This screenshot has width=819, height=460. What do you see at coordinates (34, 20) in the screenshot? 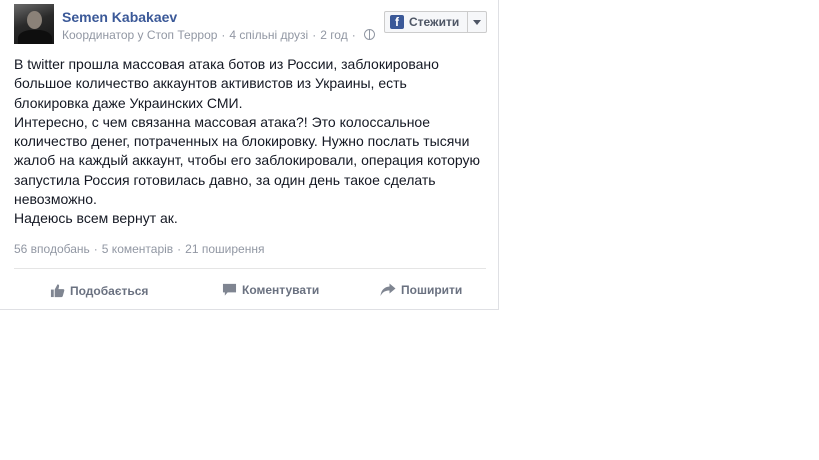
I see `avatar-head` at bounding box center [34, 20].